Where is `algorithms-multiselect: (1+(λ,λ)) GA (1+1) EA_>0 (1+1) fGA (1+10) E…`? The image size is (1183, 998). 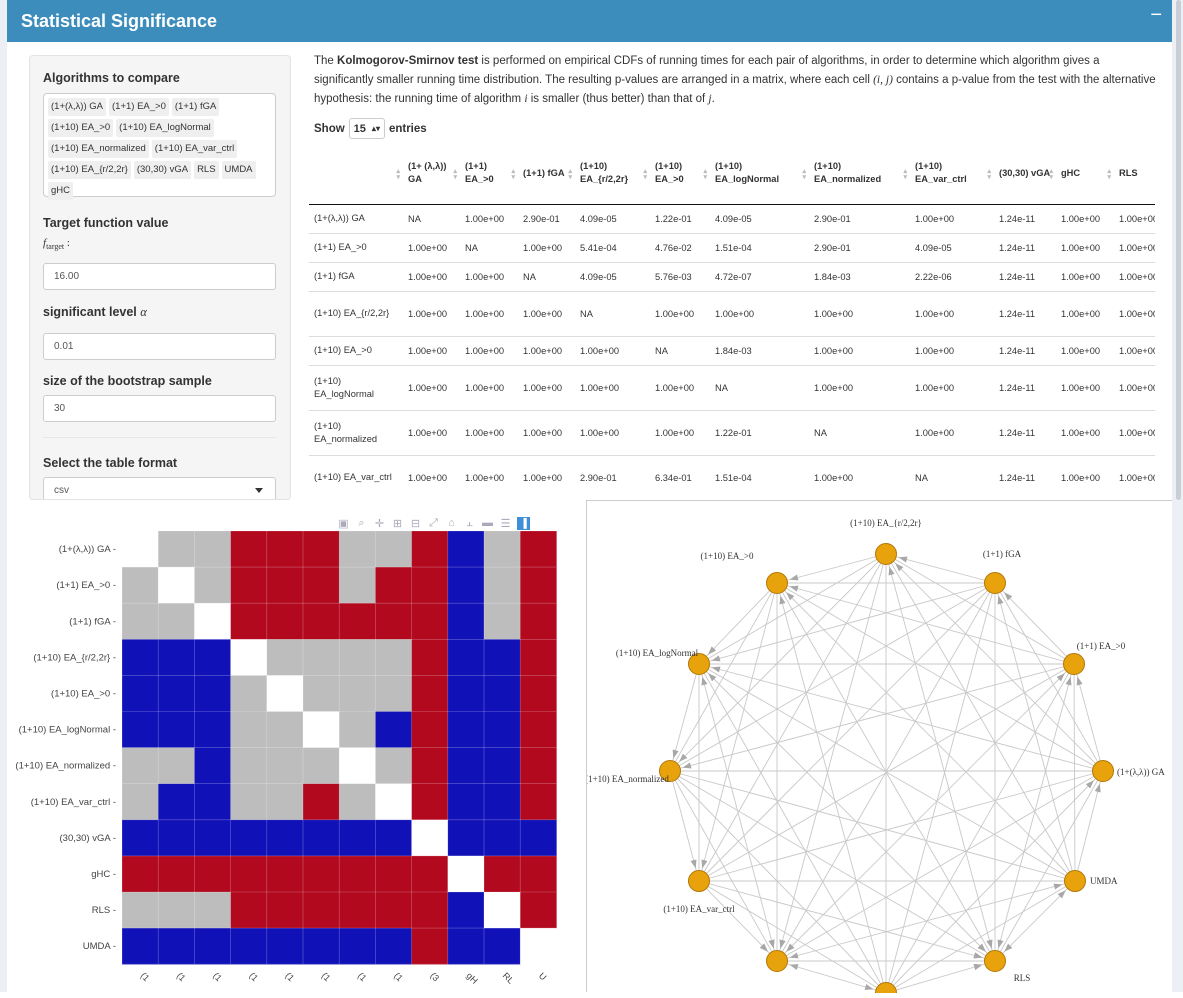 algorithms-multiselect: (1+(λ,λ)) GA (1+1) EA_>0 (1+1) fGA (1+10) E… is located at coordinates (159, 146).